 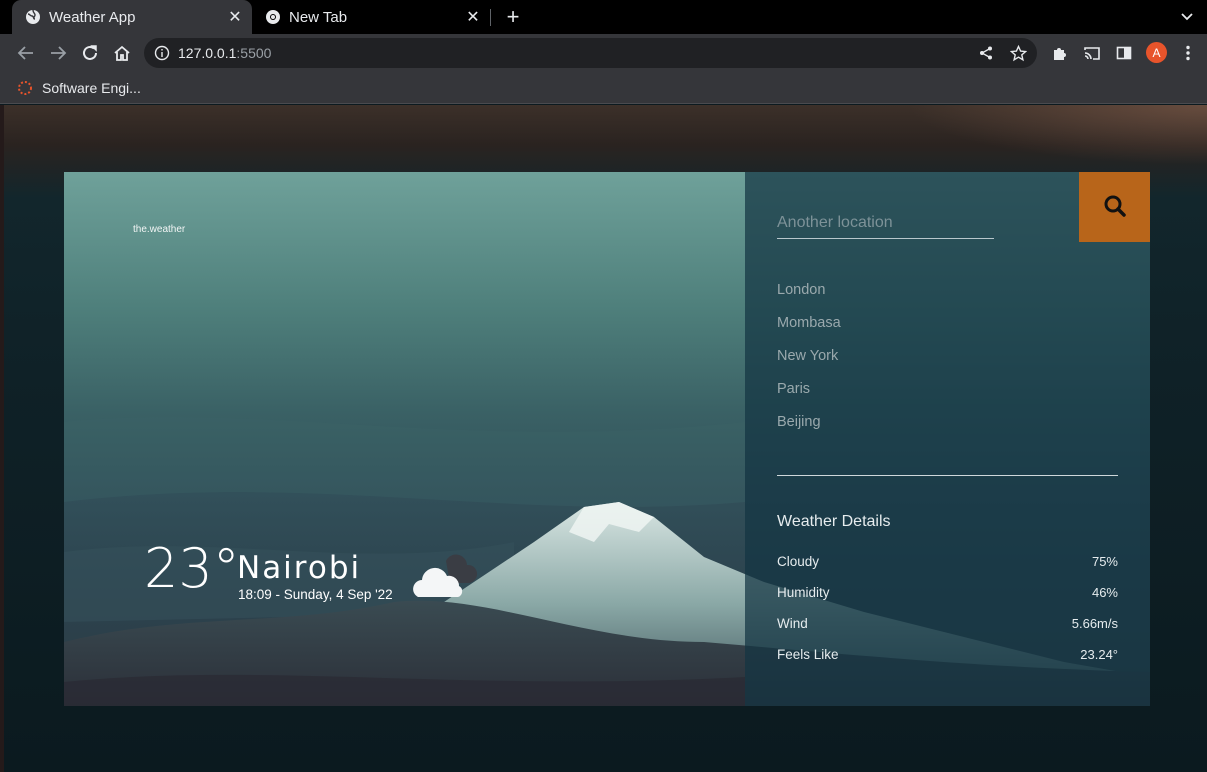 I want to click on detail-label-cloudy: Cloudy, so click(x=798, y=561).